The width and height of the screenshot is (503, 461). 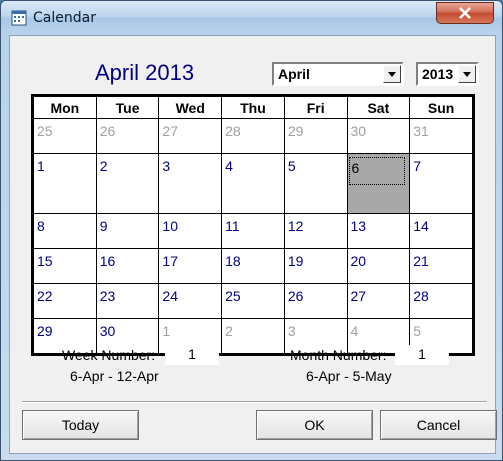 What do you see at coordinates (190, 231) in the screenshot?
I see `day-cell: 10` at bounding box center [190, 231].